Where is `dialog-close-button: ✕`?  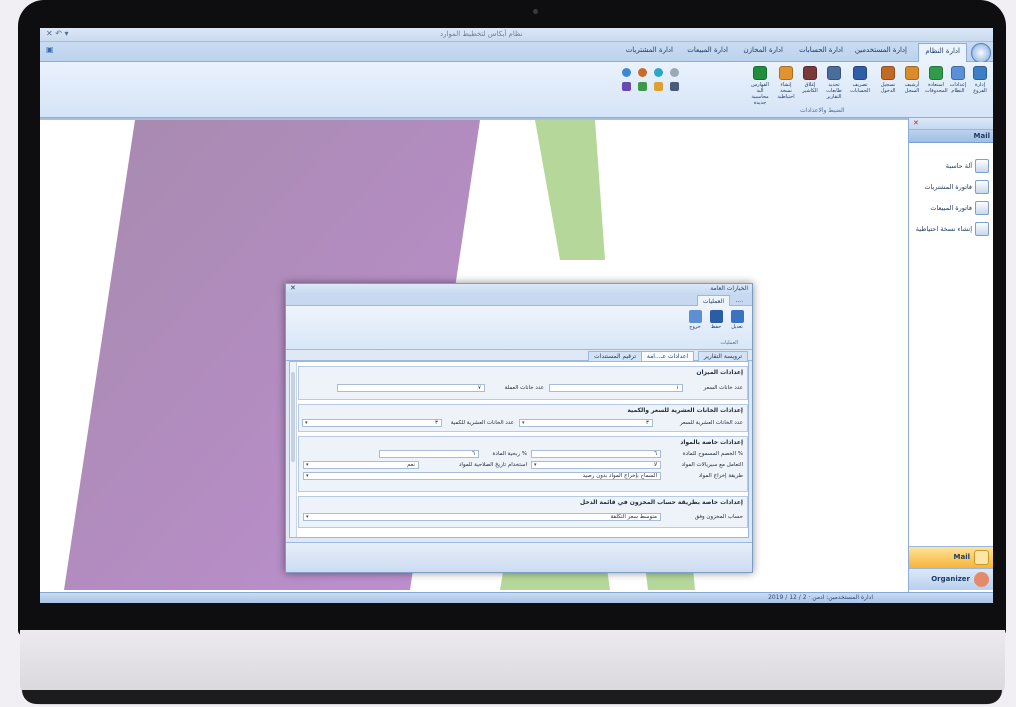
dialog-close-button: ✕ is located at coordinates (293, 288).